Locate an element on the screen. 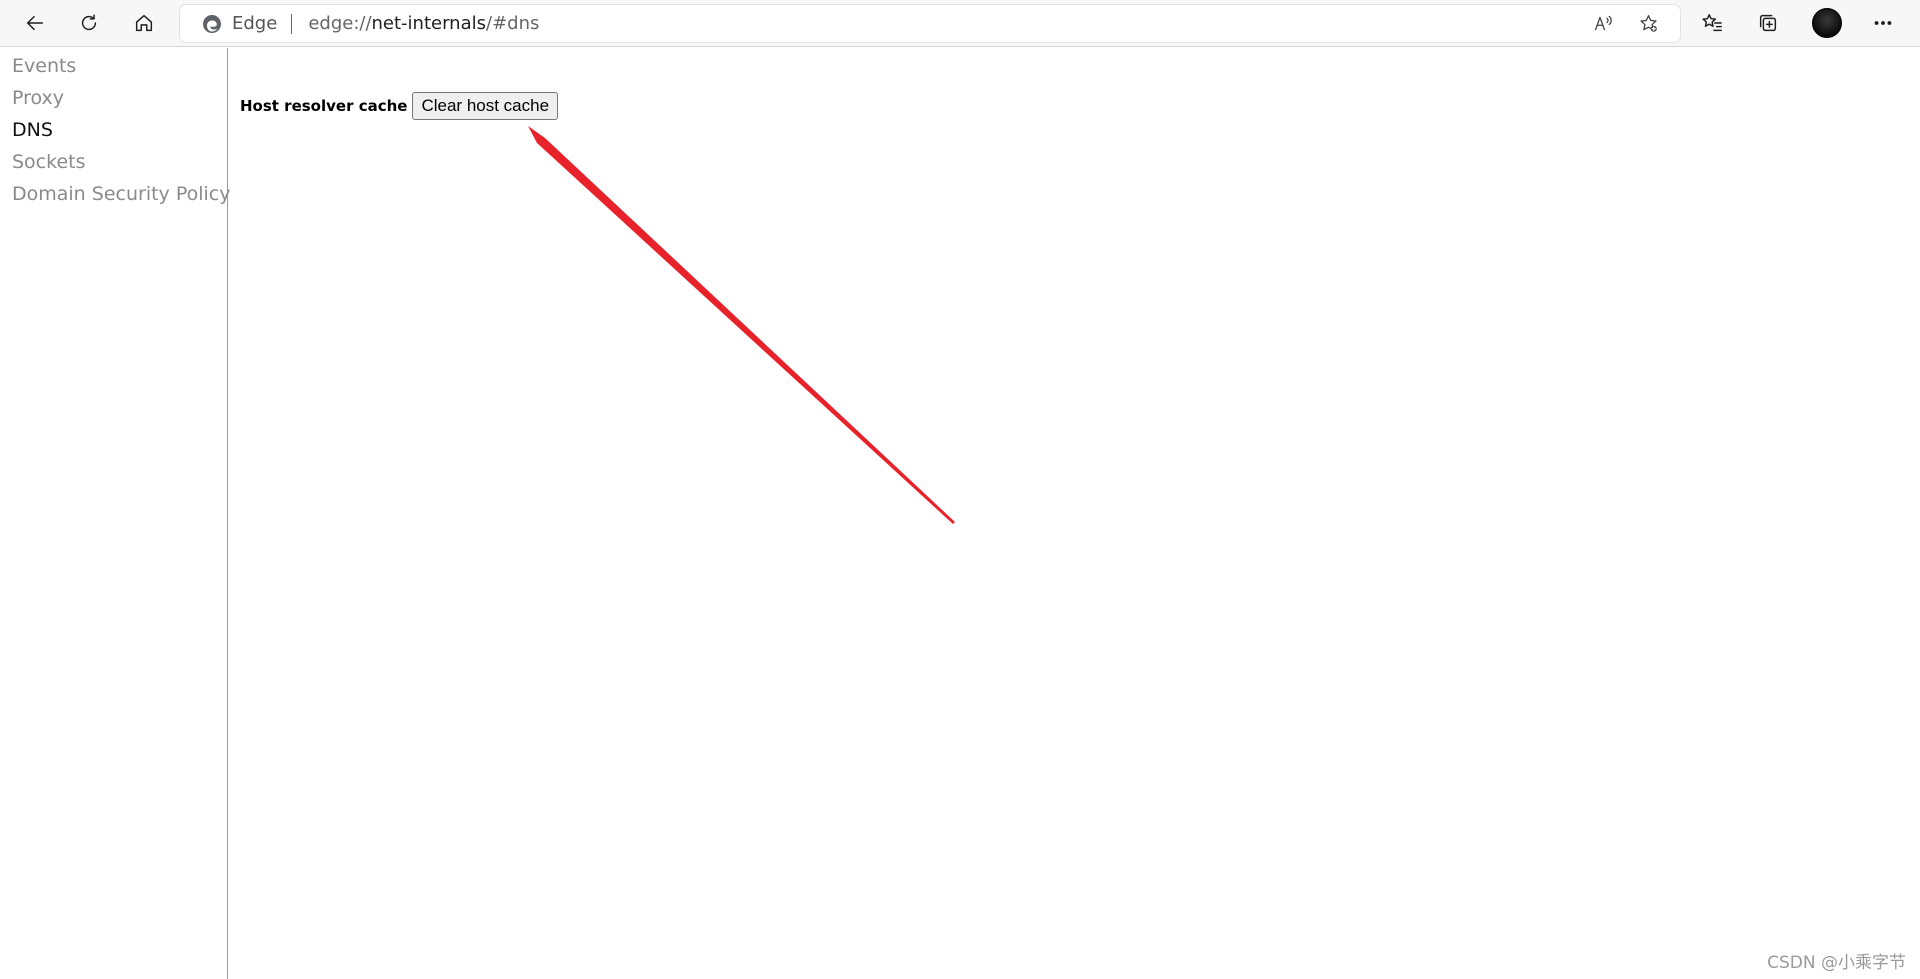  url-text: edge://net-internals/#dns is located at coordinates (423, 23).